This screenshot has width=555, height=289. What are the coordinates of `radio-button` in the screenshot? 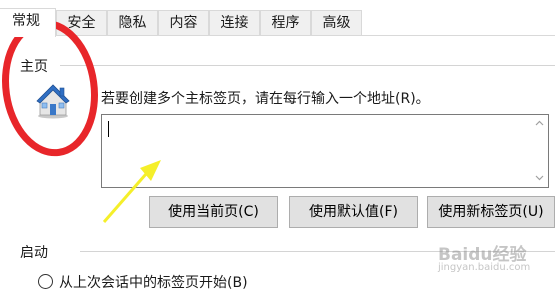 It's located at (45, 281).